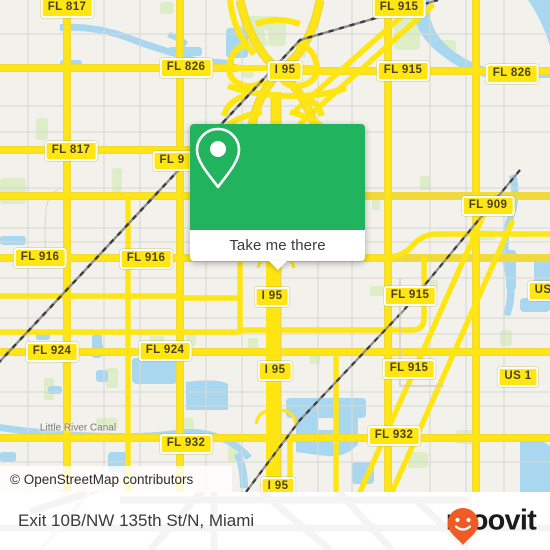 Image resolution: width=550 pixels, height=550 pixels. I want to click on moovit-smiley-pin-icon, so click(463, 526).